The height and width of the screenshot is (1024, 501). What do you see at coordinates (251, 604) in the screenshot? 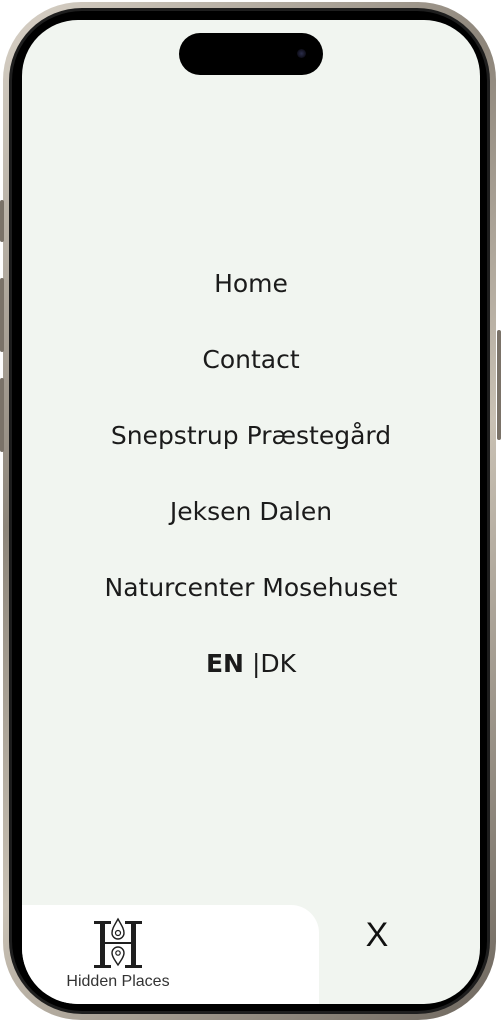
I see `menu-item-naturcenter-mosehuset: Naturcenter Mosehuset` at bounding box center [251, 604].